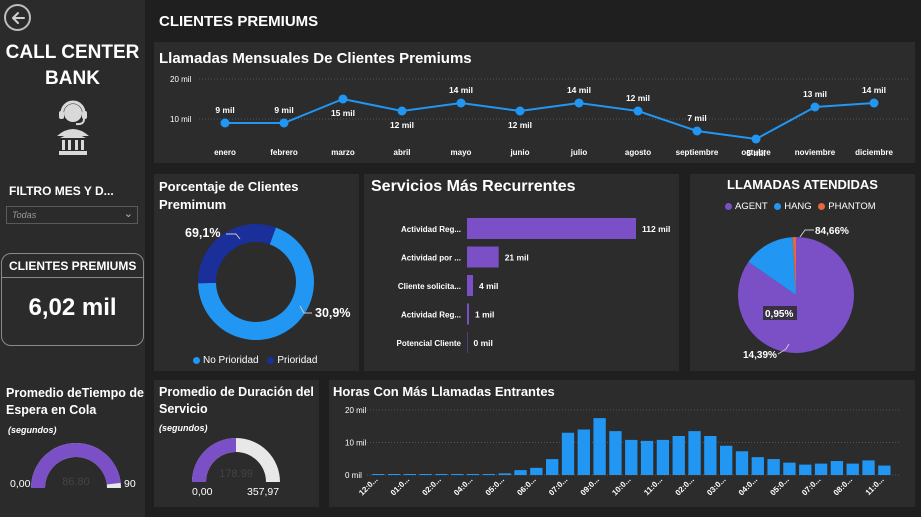 This screenshot has width=921, height=517. I want to click on service-duration-title: Promedio de Duración del Servicio, so click(236, 400).